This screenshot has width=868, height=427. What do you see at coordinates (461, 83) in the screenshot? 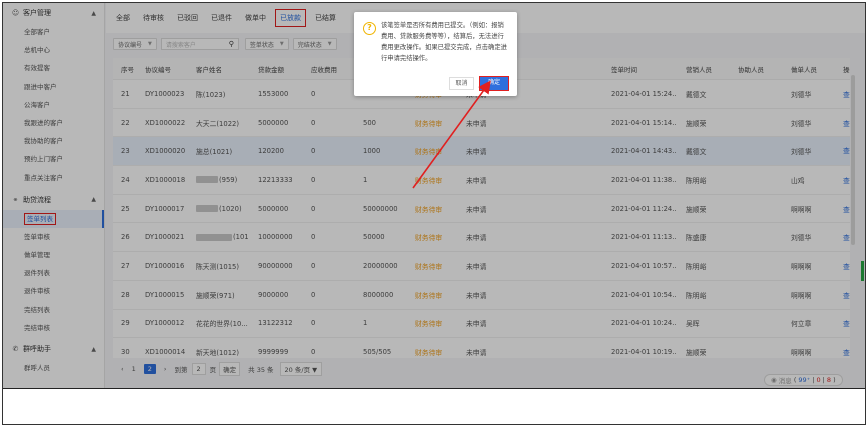
I see `cancel-button: 取消` at bounding box center [461, 83].